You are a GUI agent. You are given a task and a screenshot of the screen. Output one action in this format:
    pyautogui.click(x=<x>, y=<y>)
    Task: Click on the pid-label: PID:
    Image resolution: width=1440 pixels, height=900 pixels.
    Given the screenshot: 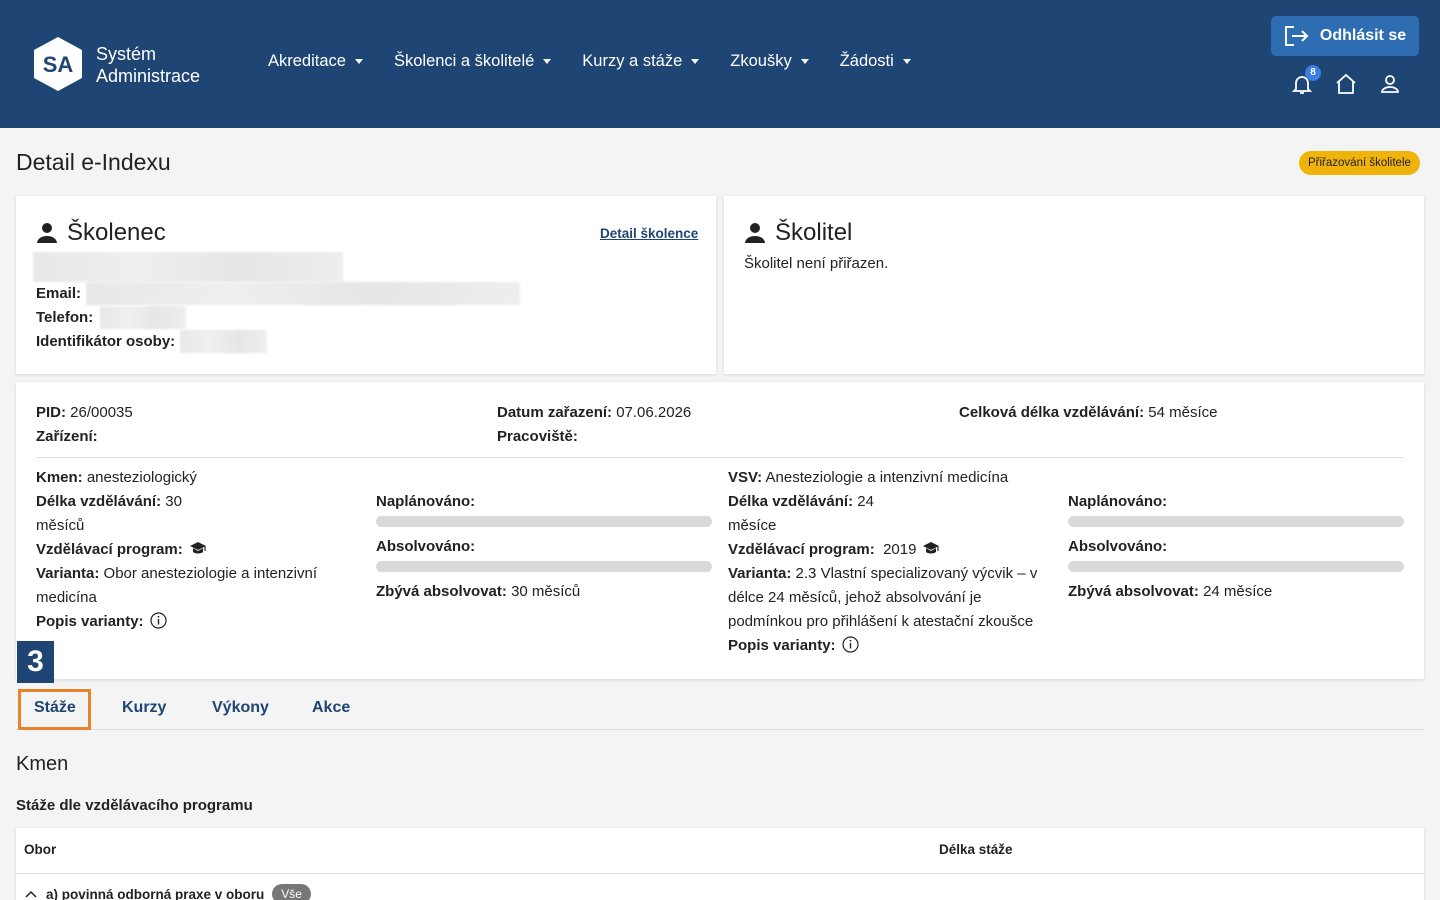 What is the action you would take?
    pyautogui.click(x=51, y=412)
    